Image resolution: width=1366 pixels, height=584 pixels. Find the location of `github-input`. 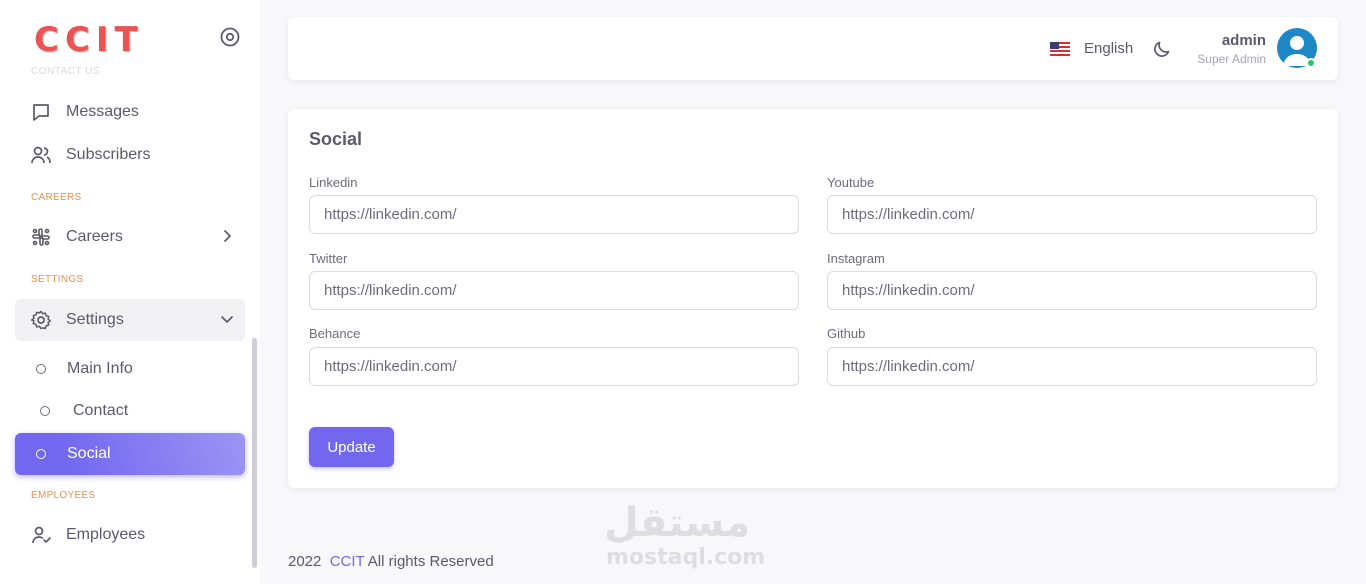

github-input is located at coordinates (1072, 366).